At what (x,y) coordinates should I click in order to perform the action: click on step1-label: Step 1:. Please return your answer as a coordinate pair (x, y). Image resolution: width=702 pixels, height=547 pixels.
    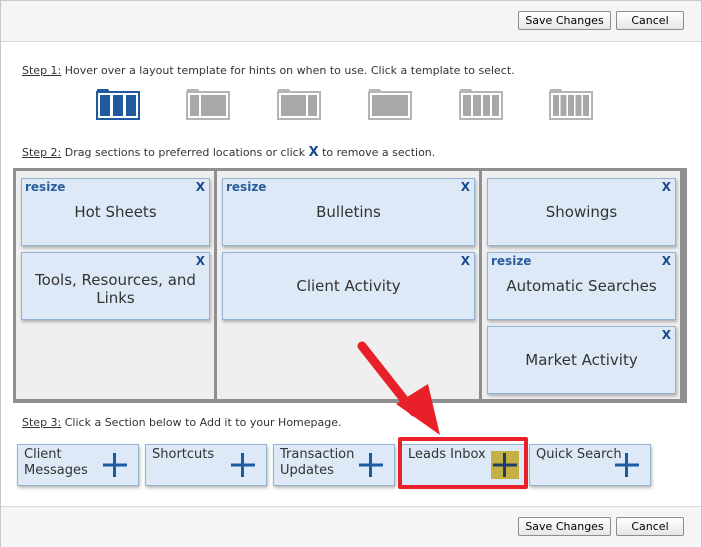
    Looking at the image, I should click on (42, 70).